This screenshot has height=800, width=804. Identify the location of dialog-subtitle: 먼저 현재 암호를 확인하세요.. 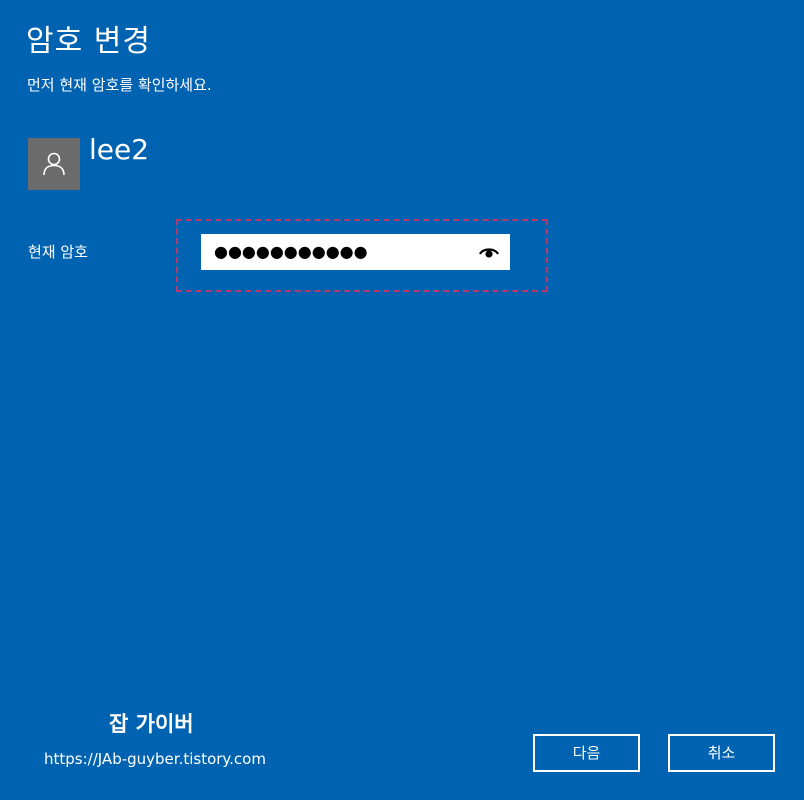
(119, 85).